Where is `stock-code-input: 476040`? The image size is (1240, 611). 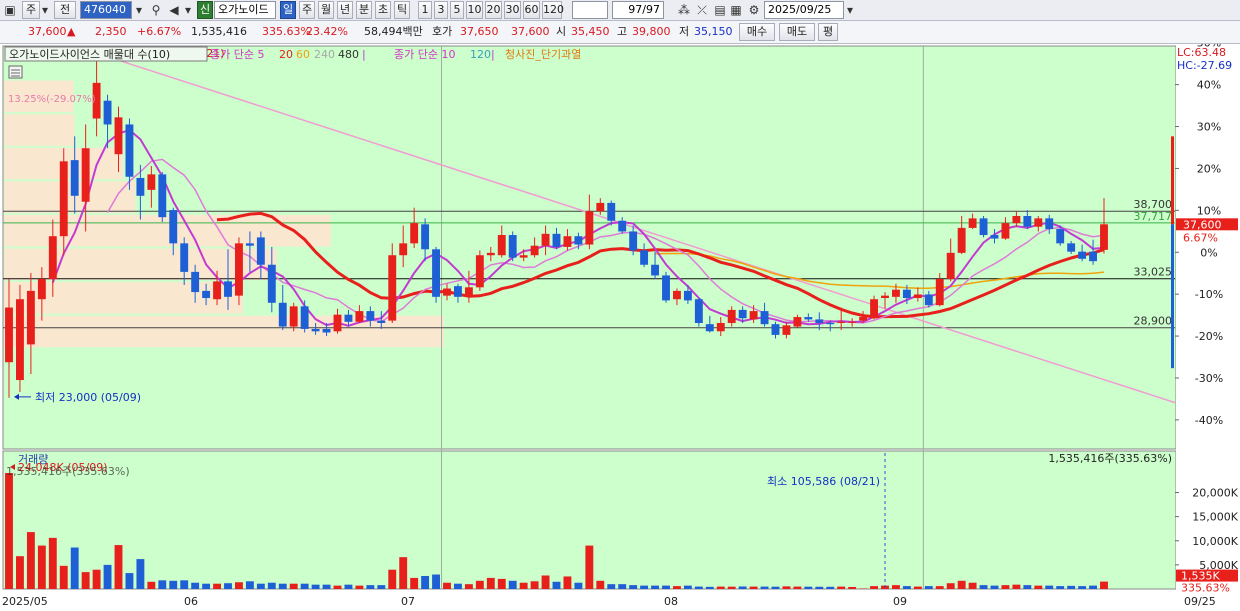 stock-code-input: 476040 is located at coordinates (106, 10).